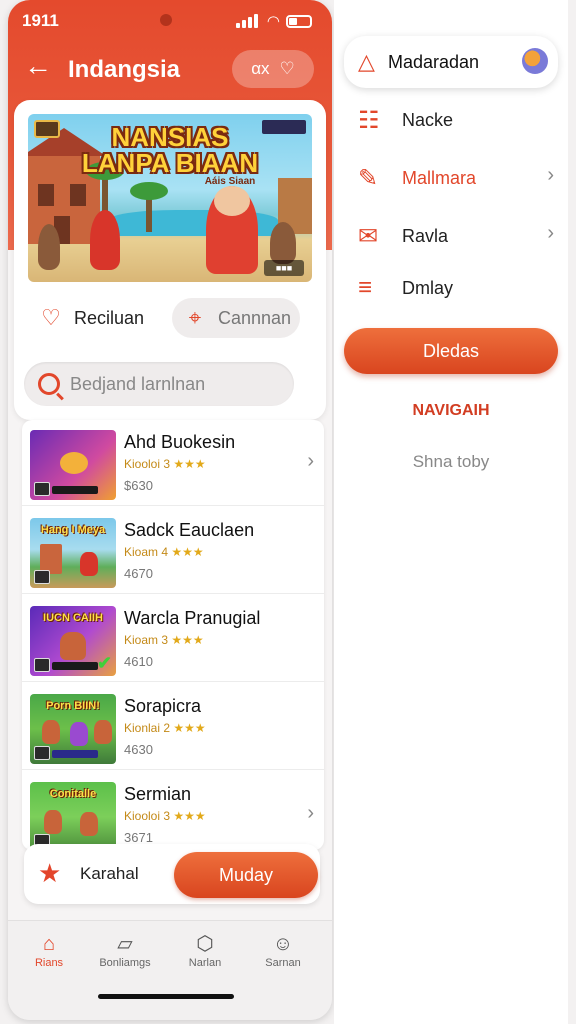 The image size is (576, 1024). Describe the element at coordinates (149, 207) in the screenshot. I see `banner-palm` at that location.